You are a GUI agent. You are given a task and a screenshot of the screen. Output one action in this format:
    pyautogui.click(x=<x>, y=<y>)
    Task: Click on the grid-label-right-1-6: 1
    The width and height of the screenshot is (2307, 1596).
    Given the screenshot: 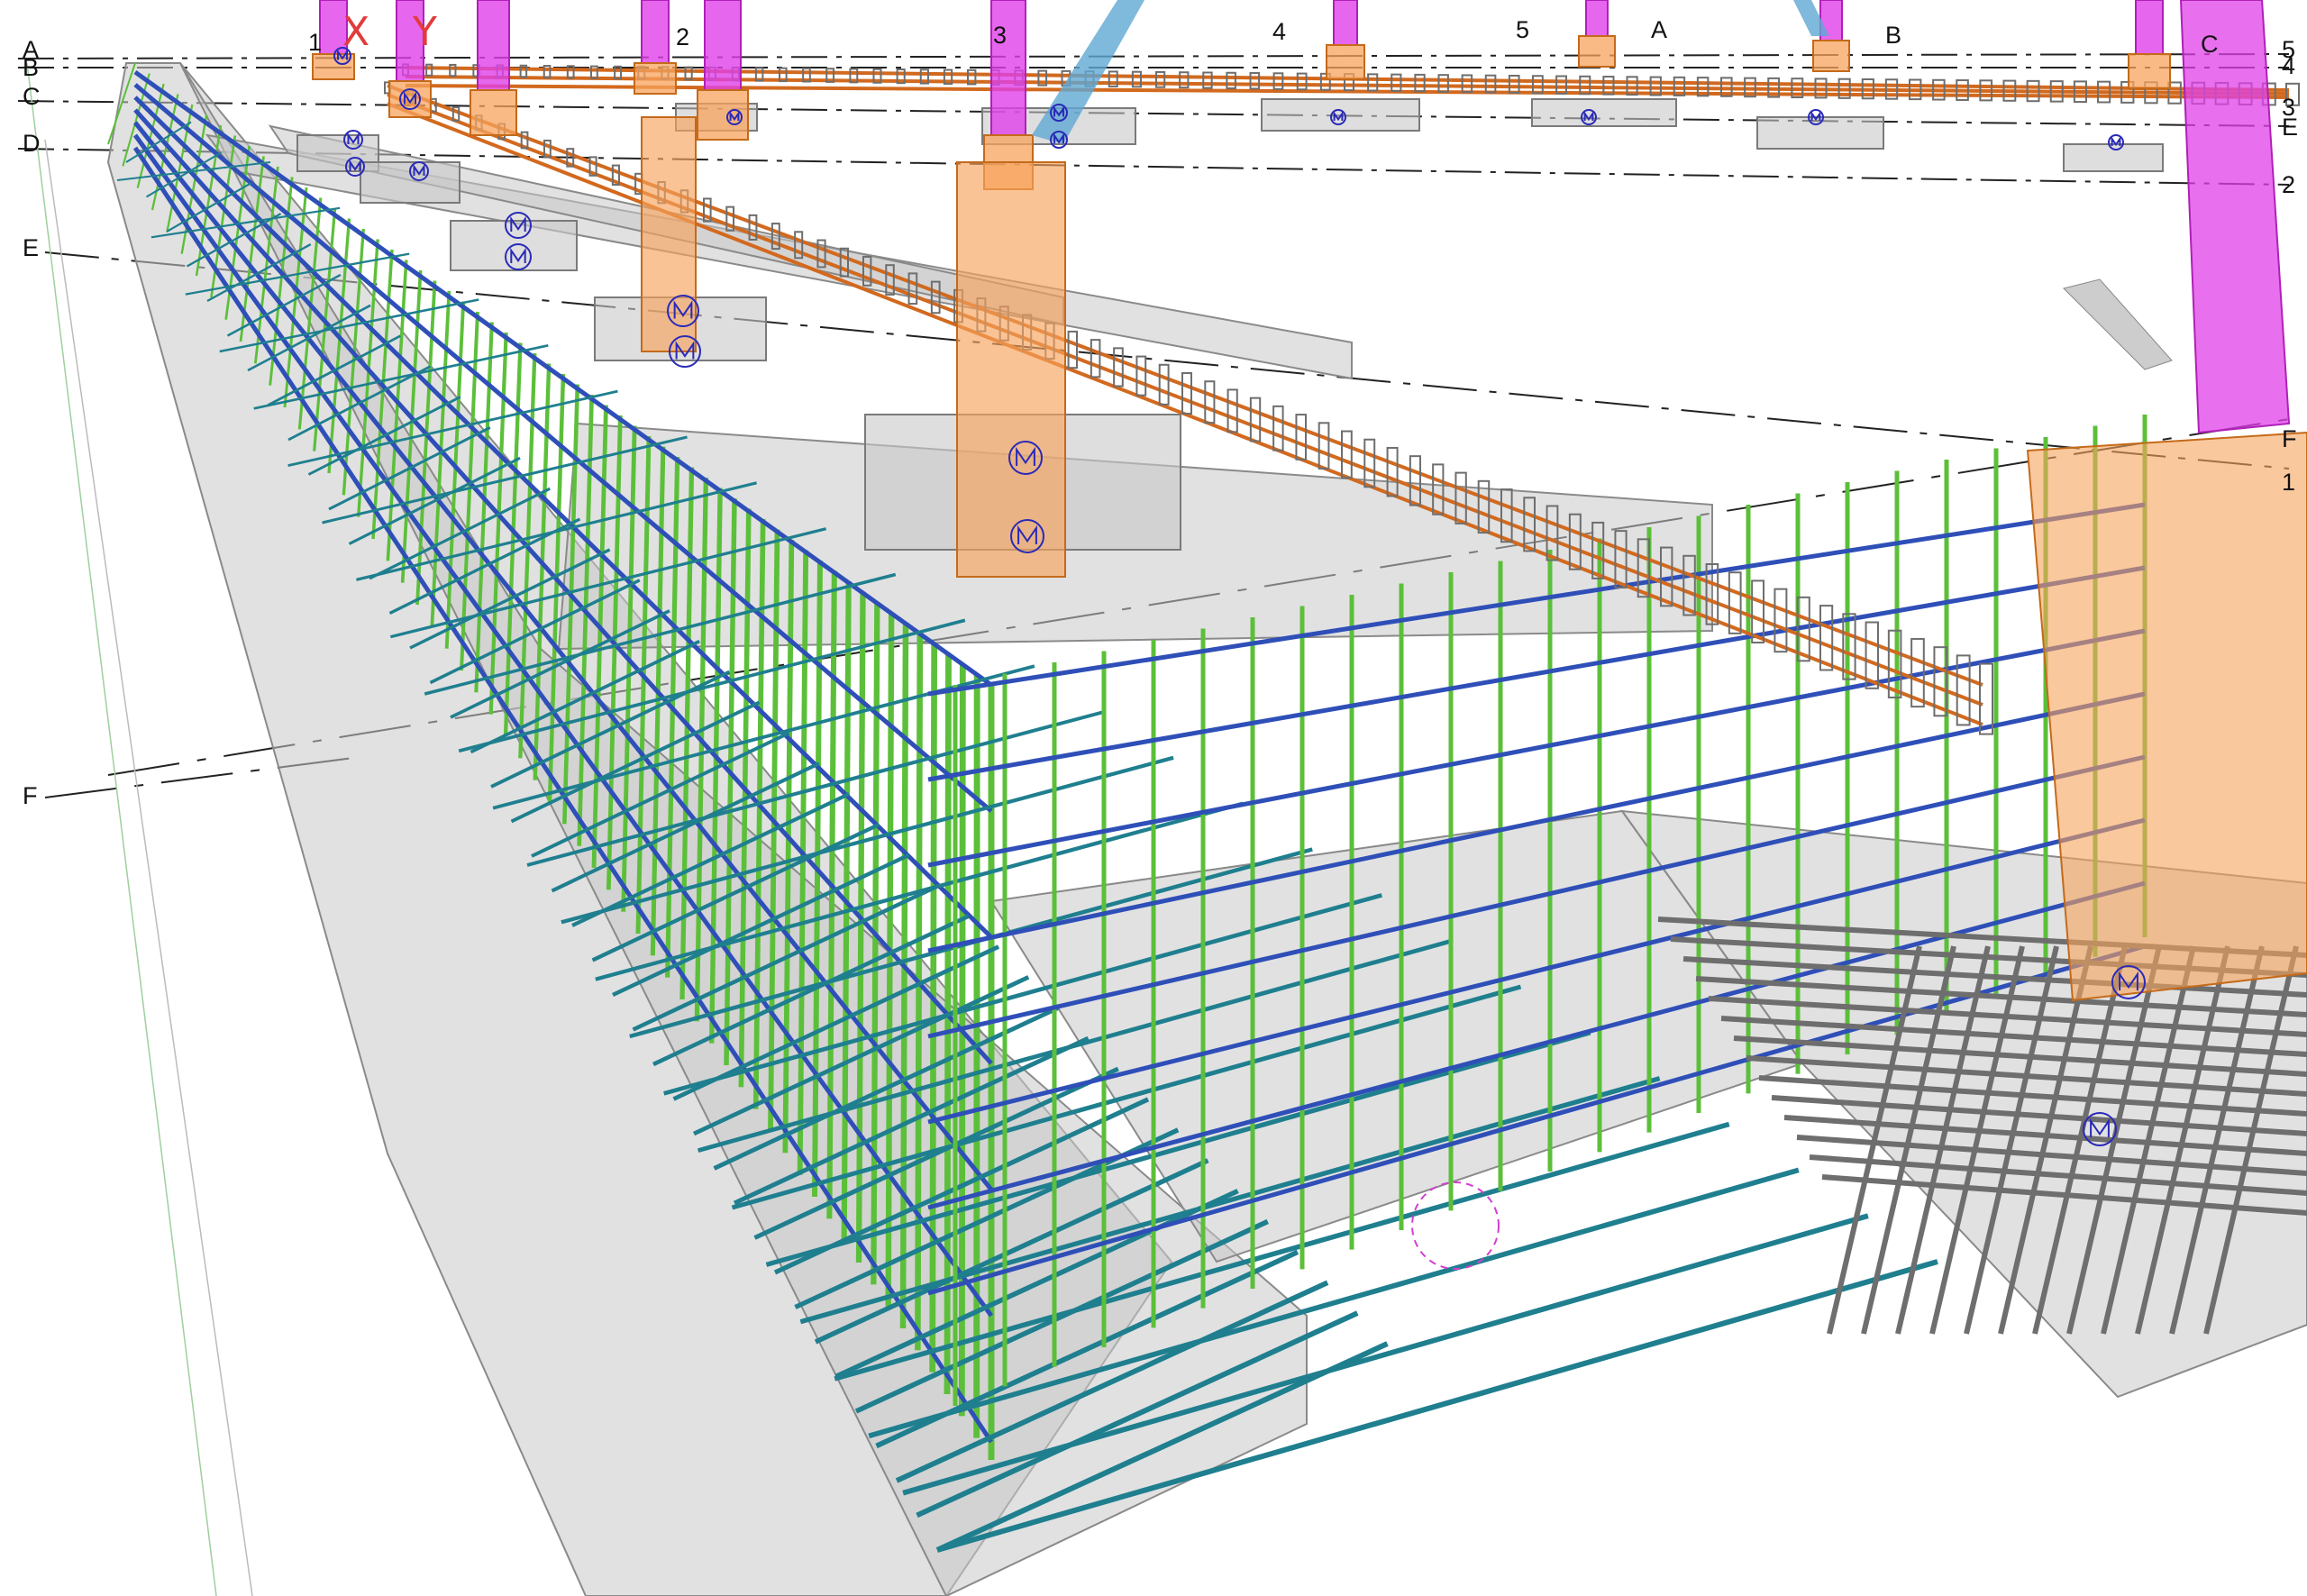 What is the action you would take?
    pyautogui.click(x=2289, y=482)
    